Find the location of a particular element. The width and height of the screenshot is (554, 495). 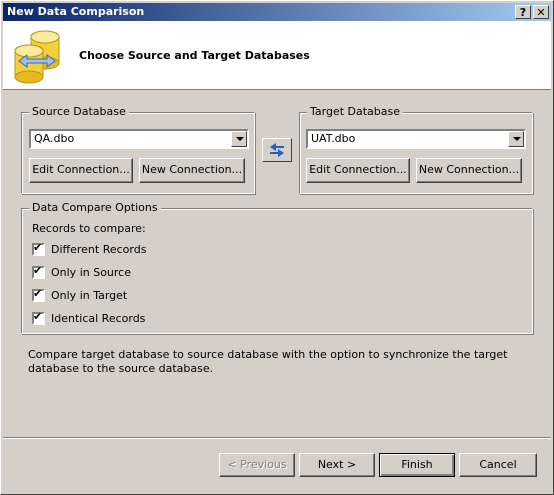

page-title: Choose Source and Target Databases is located at coordinates (194, 55).